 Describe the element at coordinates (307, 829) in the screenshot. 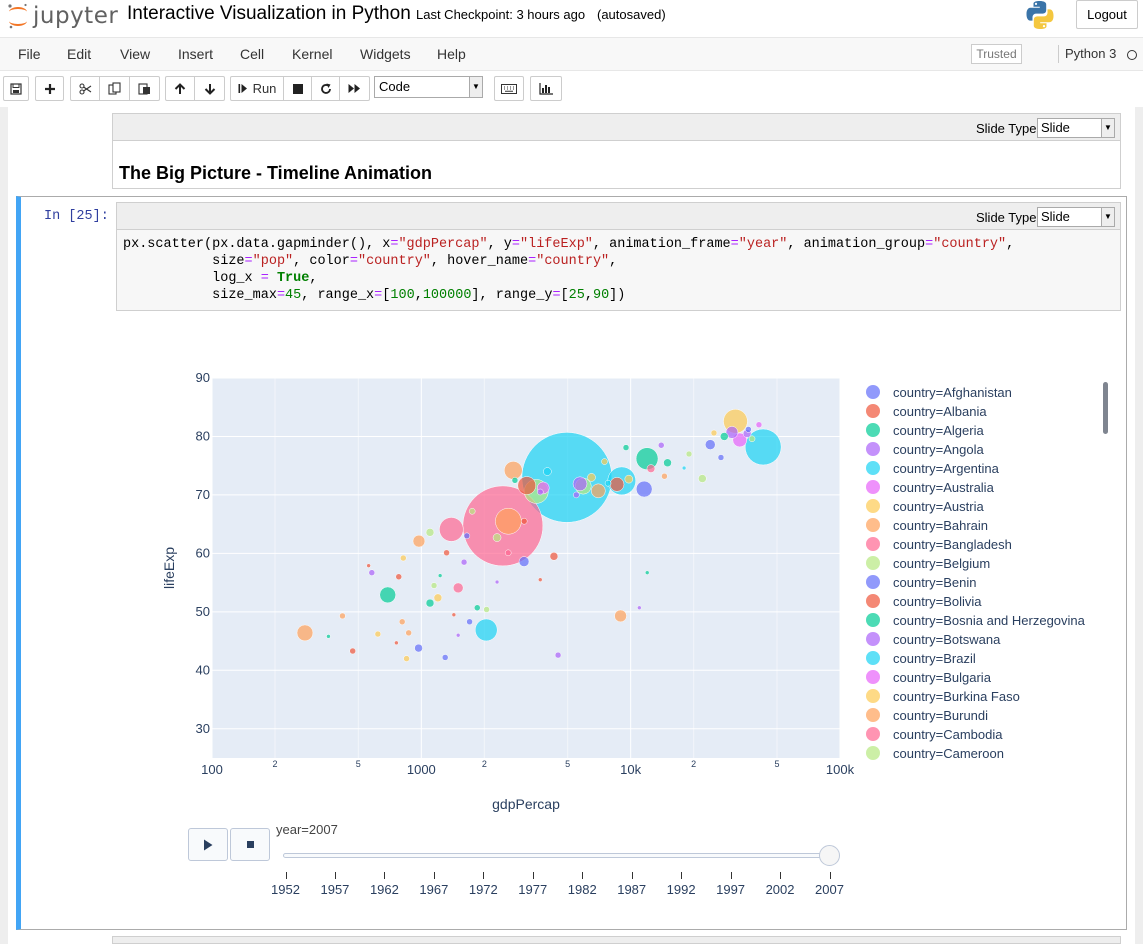

I see `current-year-label: year=2007` at that location.